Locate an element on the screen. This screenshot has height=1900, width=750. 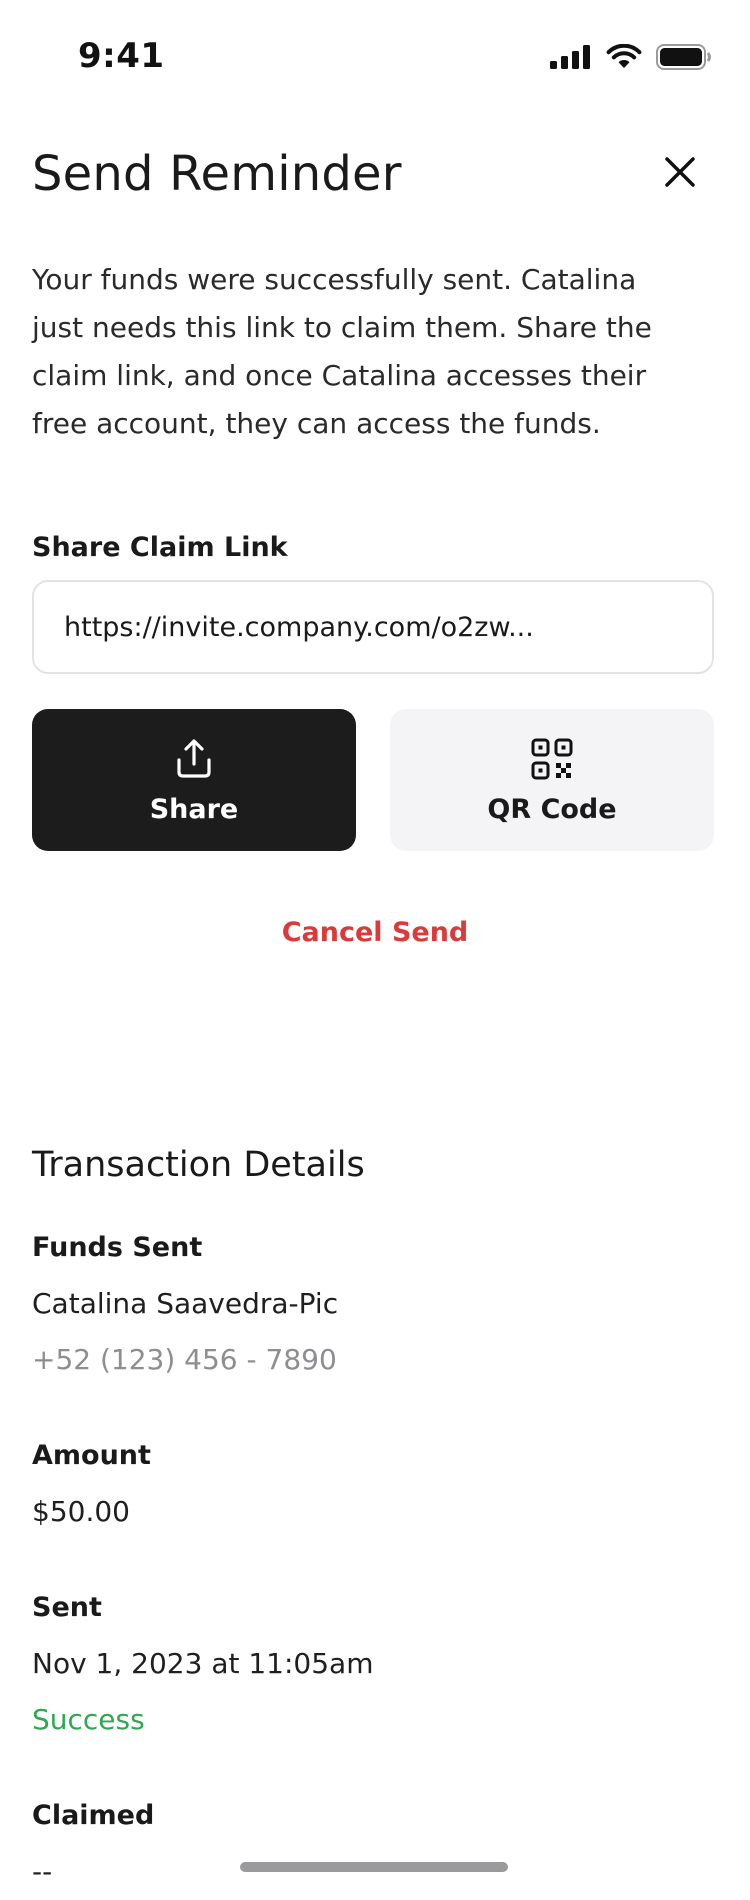
battery-icon is located at coordinates (683, 57).